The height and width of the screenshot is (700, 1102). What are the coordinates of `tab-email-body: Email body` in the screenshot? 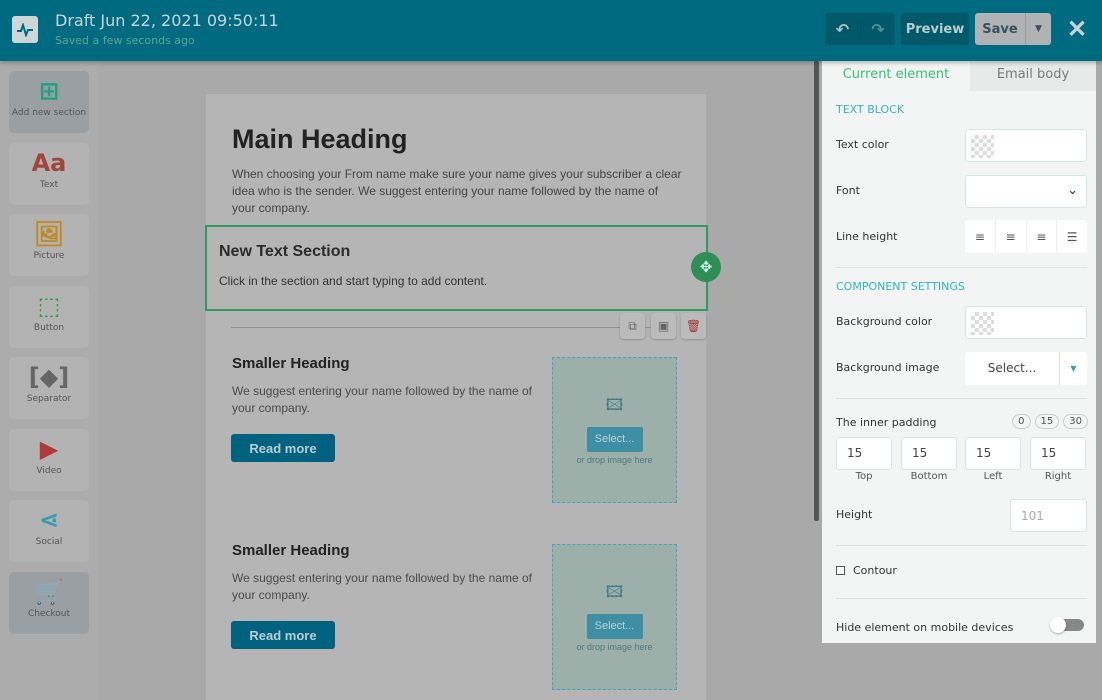 It's located at (1033, 76).